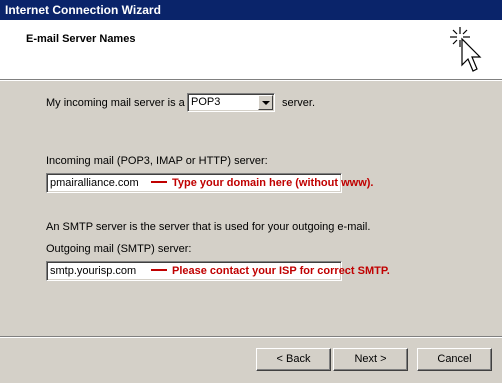 The width and height of the screenshot is (502, 383). Describe the element at coordinates (454, 359) in the screenshot. I see `cancel-button: Cancel` at that location.